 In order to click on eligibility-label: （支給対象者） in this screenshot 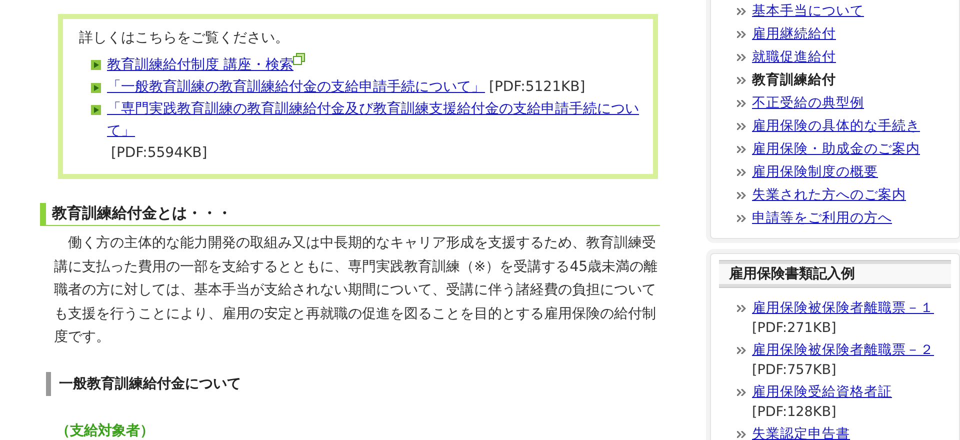, I will do `click(105, 431)`.